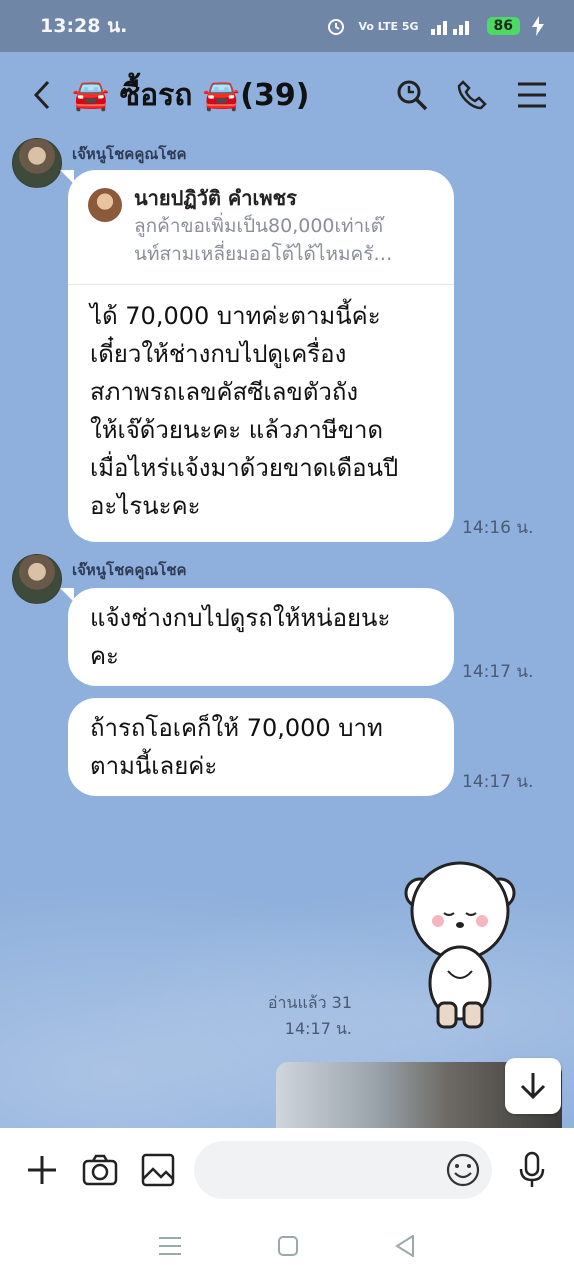  What do you see at coordinates (240, 637) in the screenshot?
I see `message-text: แจ้งช่างกบไปดูรถให้หน่อยนะ คะ` at bounding box center [240, 637].